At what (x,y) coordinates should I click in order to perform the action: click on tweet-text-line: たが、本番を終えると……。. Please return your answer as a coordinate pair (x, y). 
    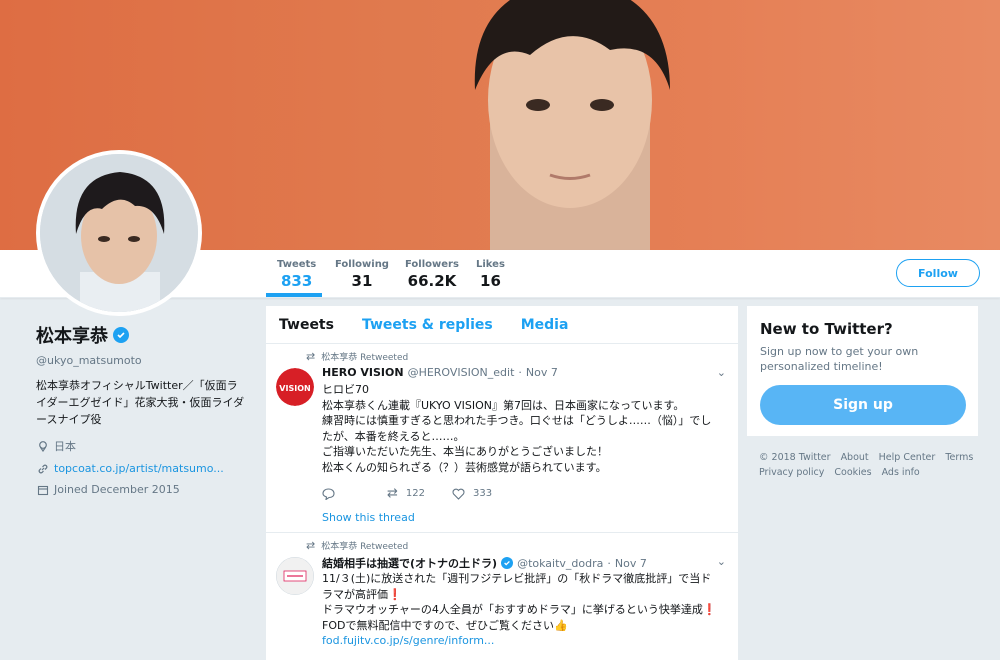
    Looking at the image, I should click on (393, 436).